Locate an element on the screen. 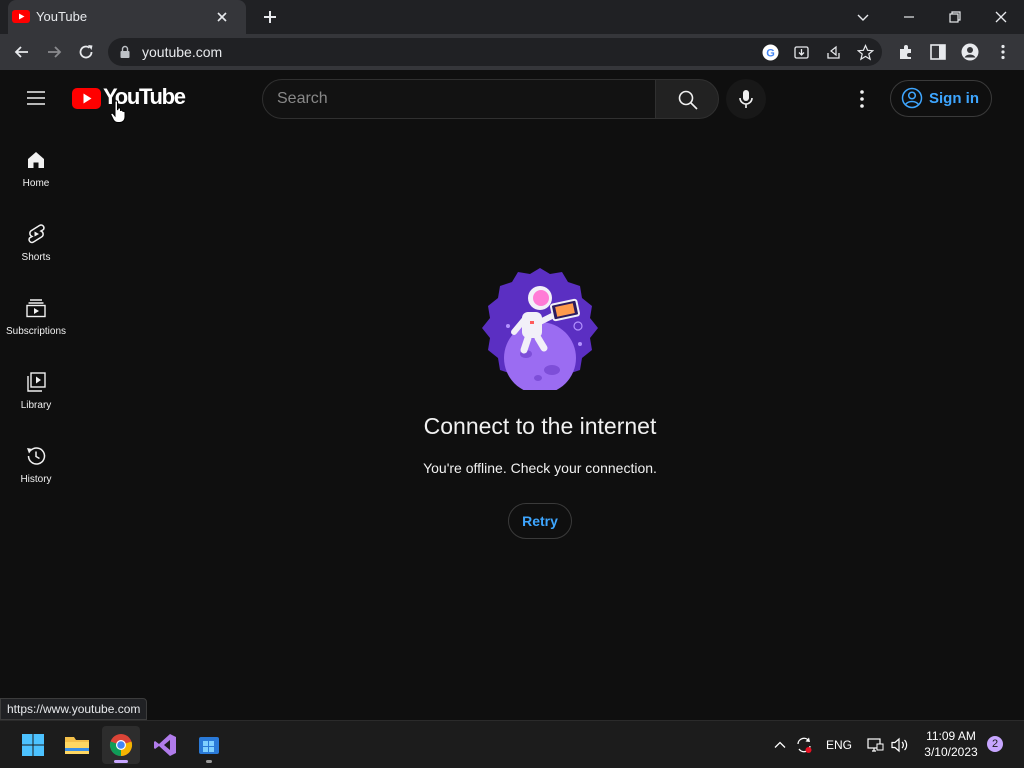  shorts-icon is located at coordinates (36, 234).